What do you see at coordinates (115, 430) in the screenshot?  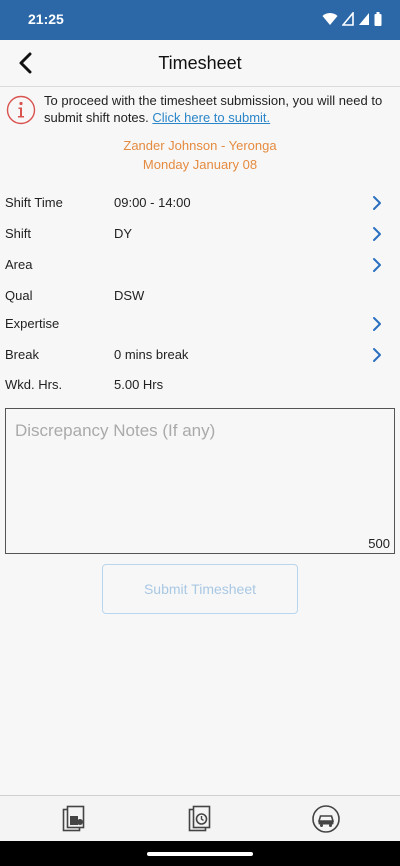 I see `notes-placeholder: Discrepancy Notes (If any)` at bounding box center [115, 430].